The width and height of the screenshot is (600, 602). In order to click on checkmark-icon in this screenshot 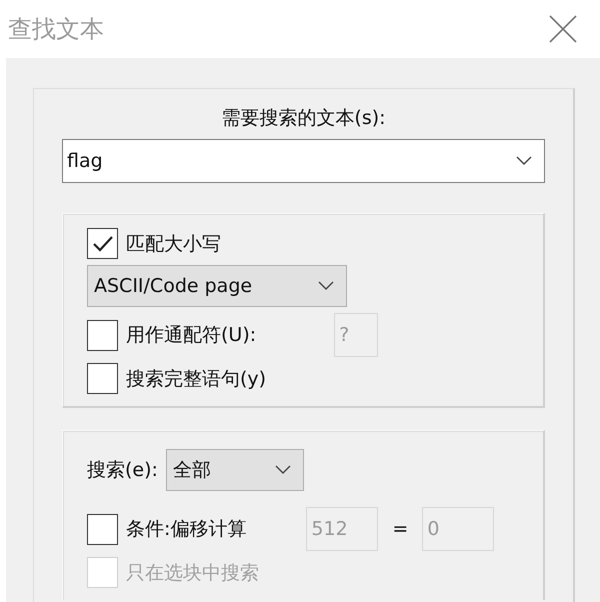, I will do `click(103, 243)`.